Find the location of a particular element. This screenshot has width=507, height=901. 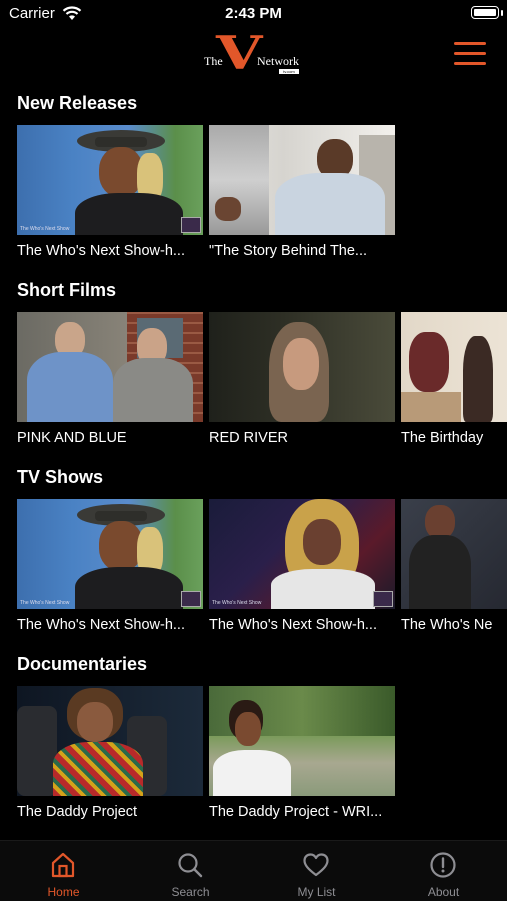

logo-network: Network is located at coordinates (278, 61).